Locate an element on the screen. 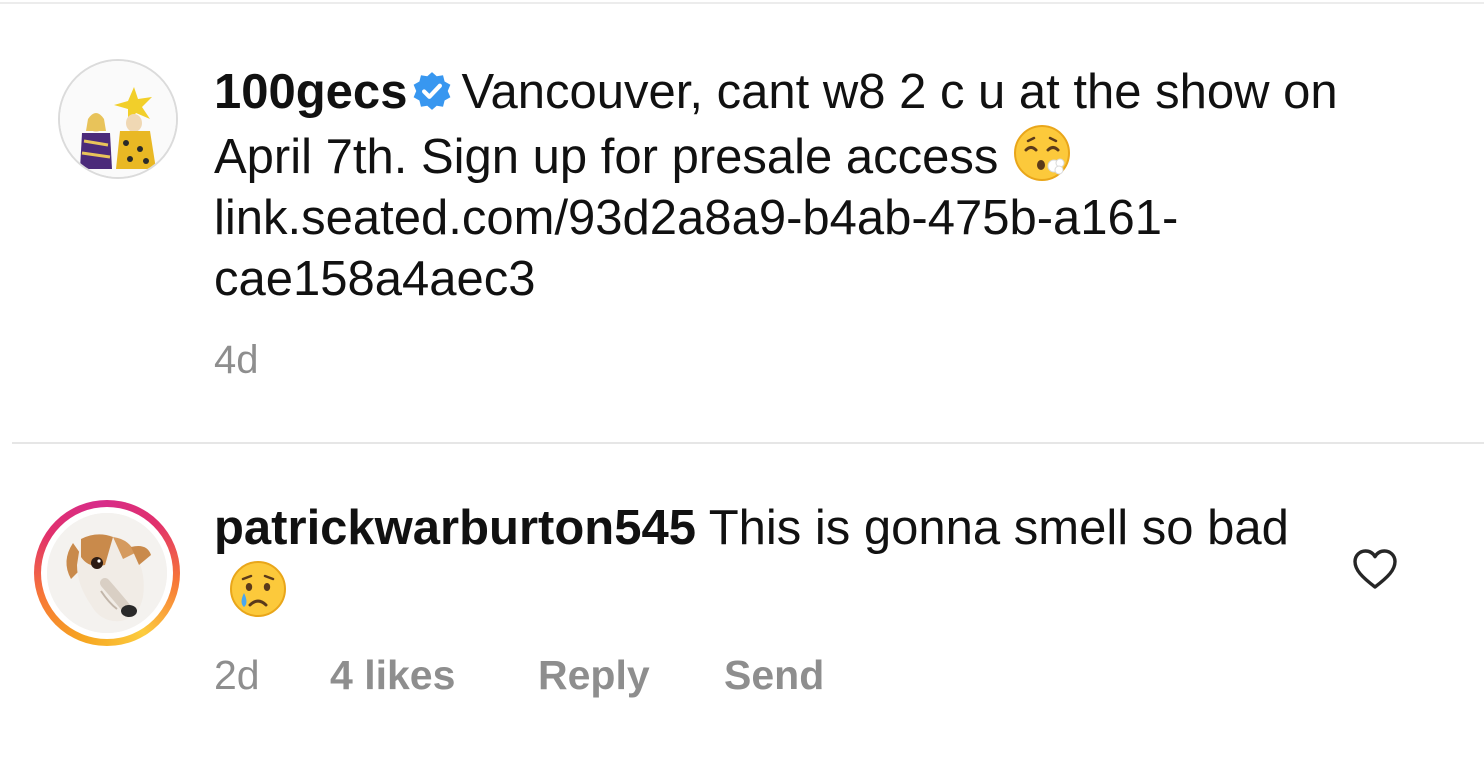 This screenshot has width=1484, height=778. commenter-username: patrickwarburton545 is located at coordinates (455, 528).